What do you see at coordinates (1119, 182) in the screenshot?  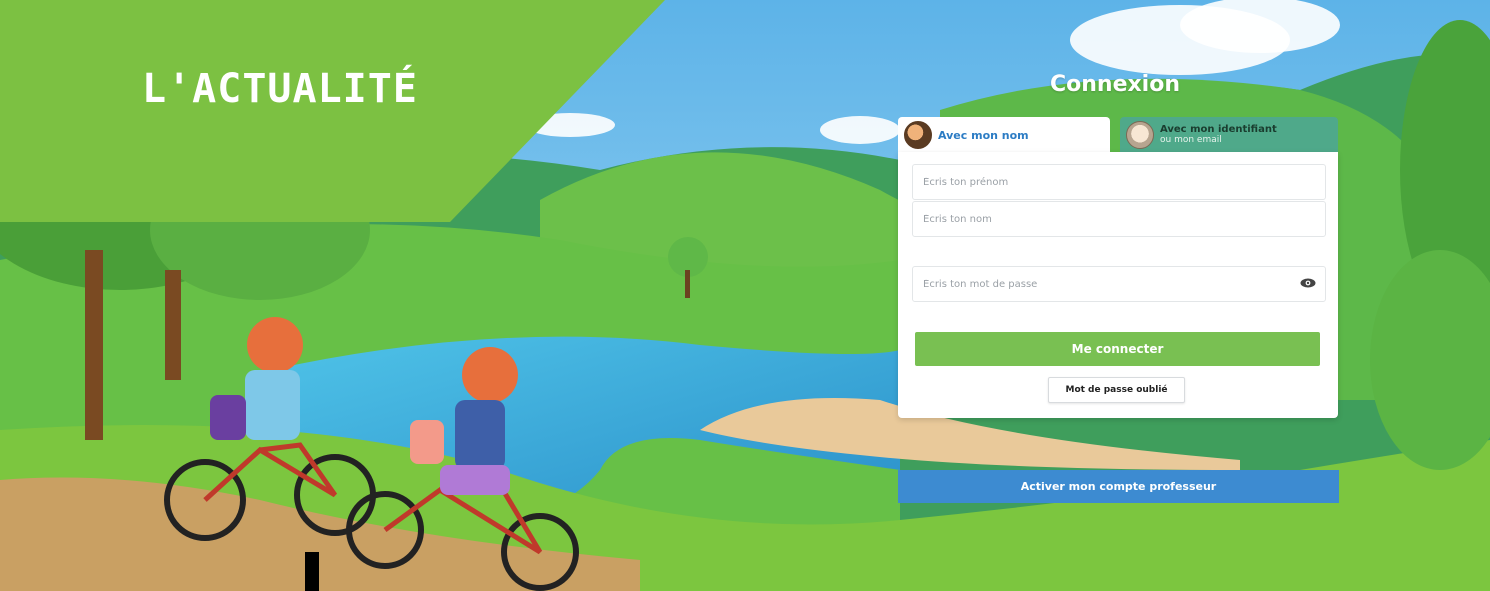 I see `firstname-input` at bounding box center [1119, 182].